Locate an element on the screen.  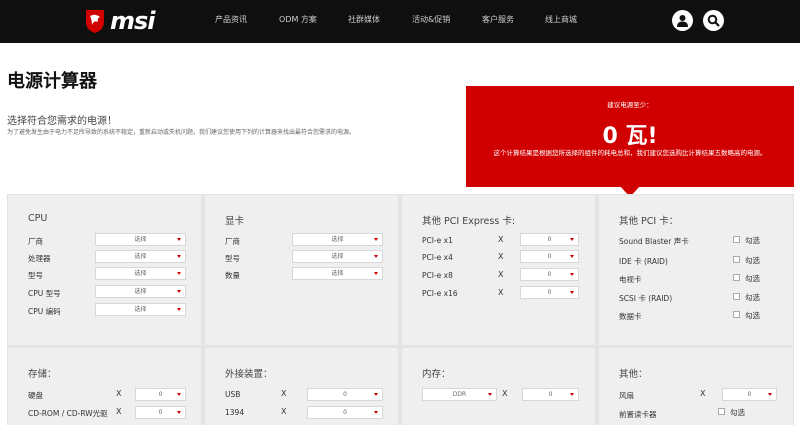
pci-sound-card-checkbox is located at coordinates (736, 239).